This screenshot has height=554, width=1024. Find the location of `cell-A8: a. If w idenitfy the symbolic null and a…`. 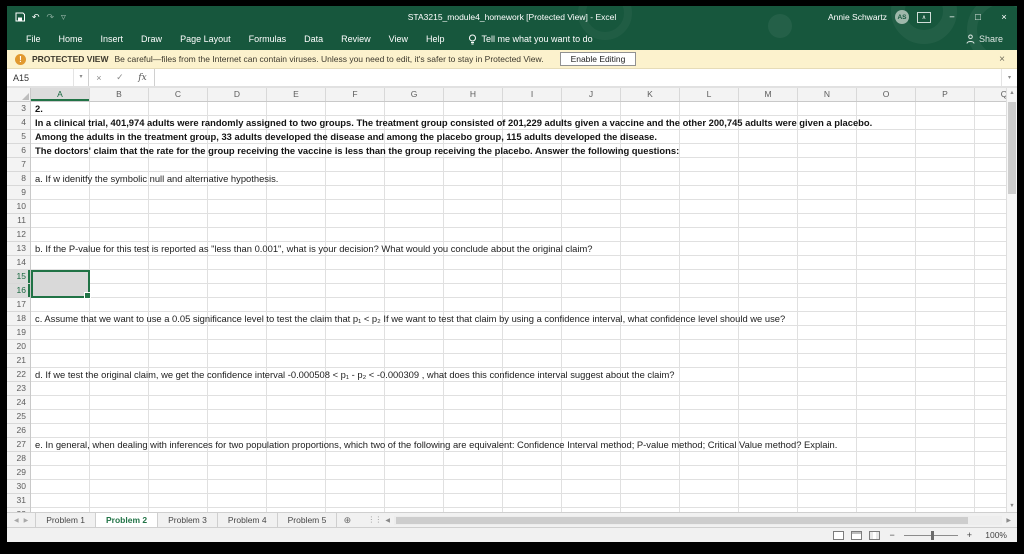

cell-A8: a. If w idenitfy the symbolic null and a… is located at coordinates (154, 179).